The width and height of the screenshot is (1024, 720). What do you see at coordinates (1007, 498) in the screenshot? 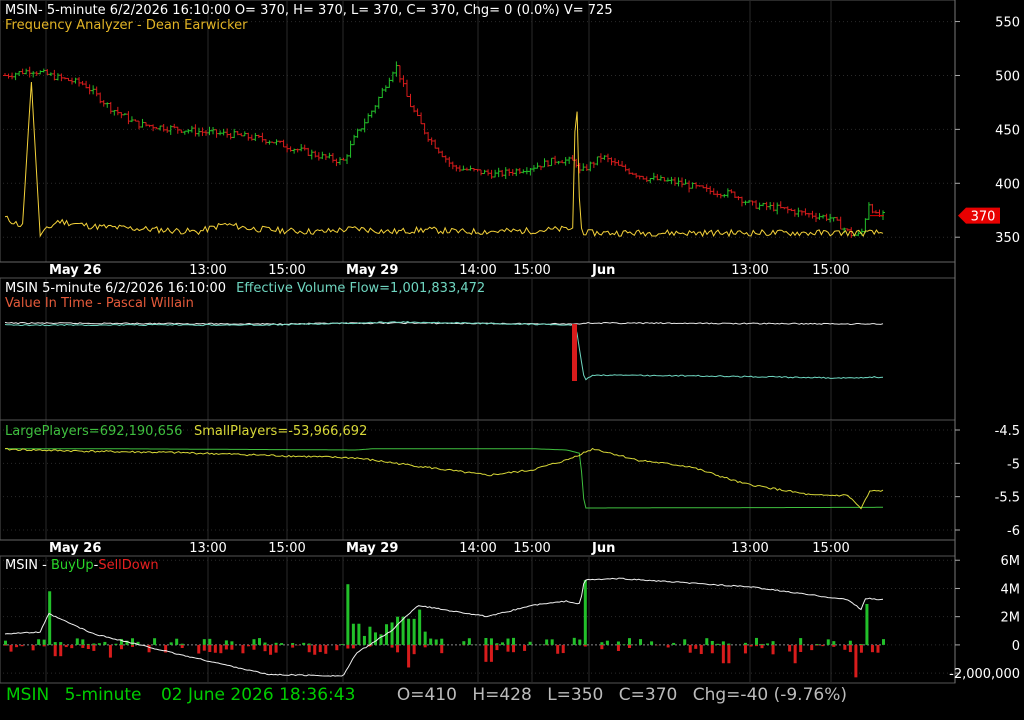
I see `players-tick-label: -5.5` at bounding box center [1007, 498].